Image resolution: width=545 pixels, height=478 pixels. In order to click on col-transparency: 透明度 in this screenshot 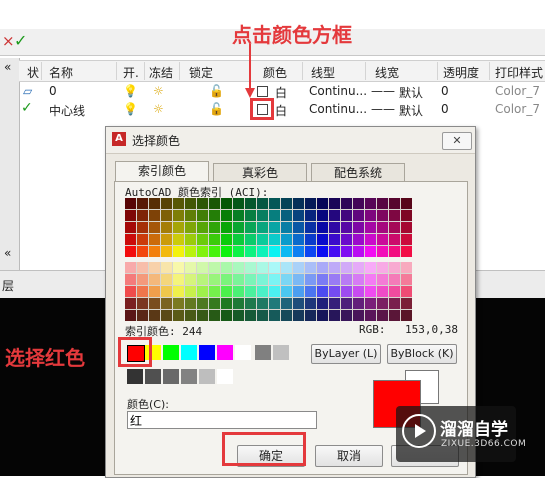, I will do `click(461, 72)`.